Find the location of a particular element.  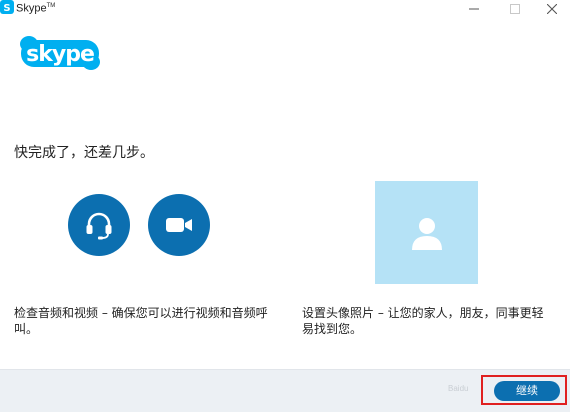

window-title: SkypeTM is located at coordinates (36, 8).